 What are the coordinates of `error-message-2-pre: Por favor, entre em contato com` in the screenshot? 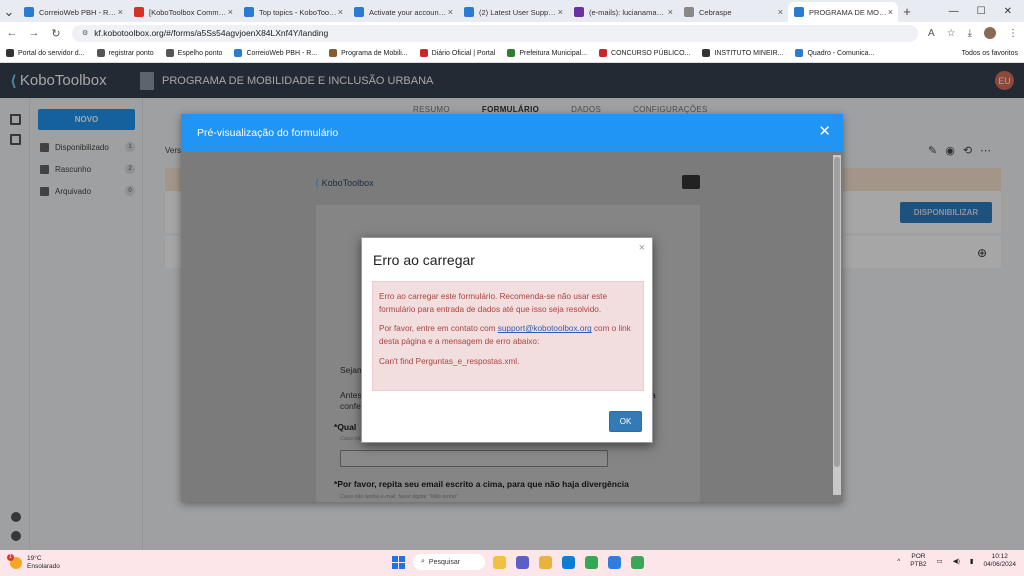 It's located at (438, 329).